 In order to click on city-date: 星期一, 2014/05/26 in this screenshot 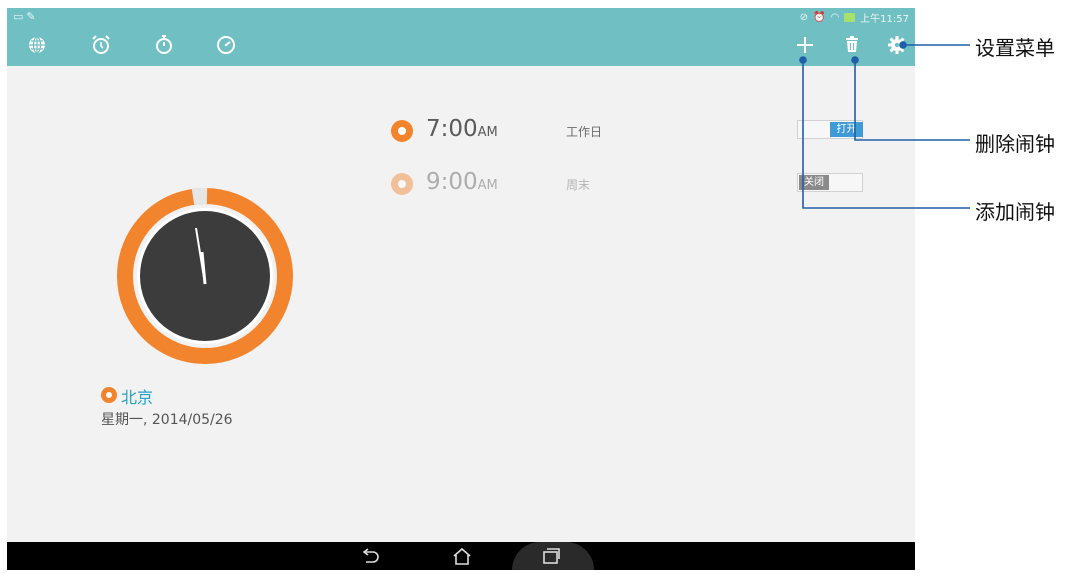, I will do `click(167, 420)`.